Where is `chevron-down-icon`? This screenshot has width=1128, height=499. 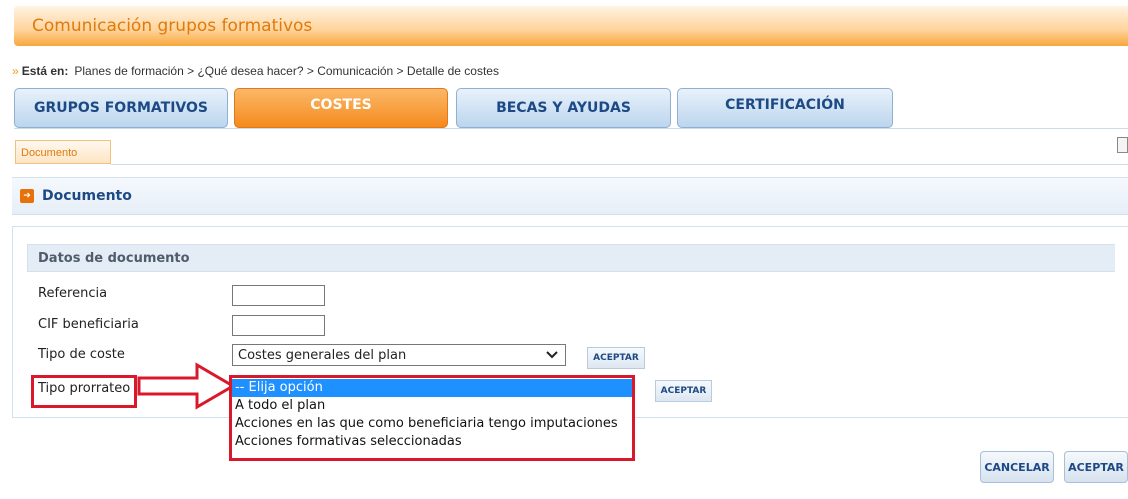
chevron-down-icon is located at coordinates (552, 357).